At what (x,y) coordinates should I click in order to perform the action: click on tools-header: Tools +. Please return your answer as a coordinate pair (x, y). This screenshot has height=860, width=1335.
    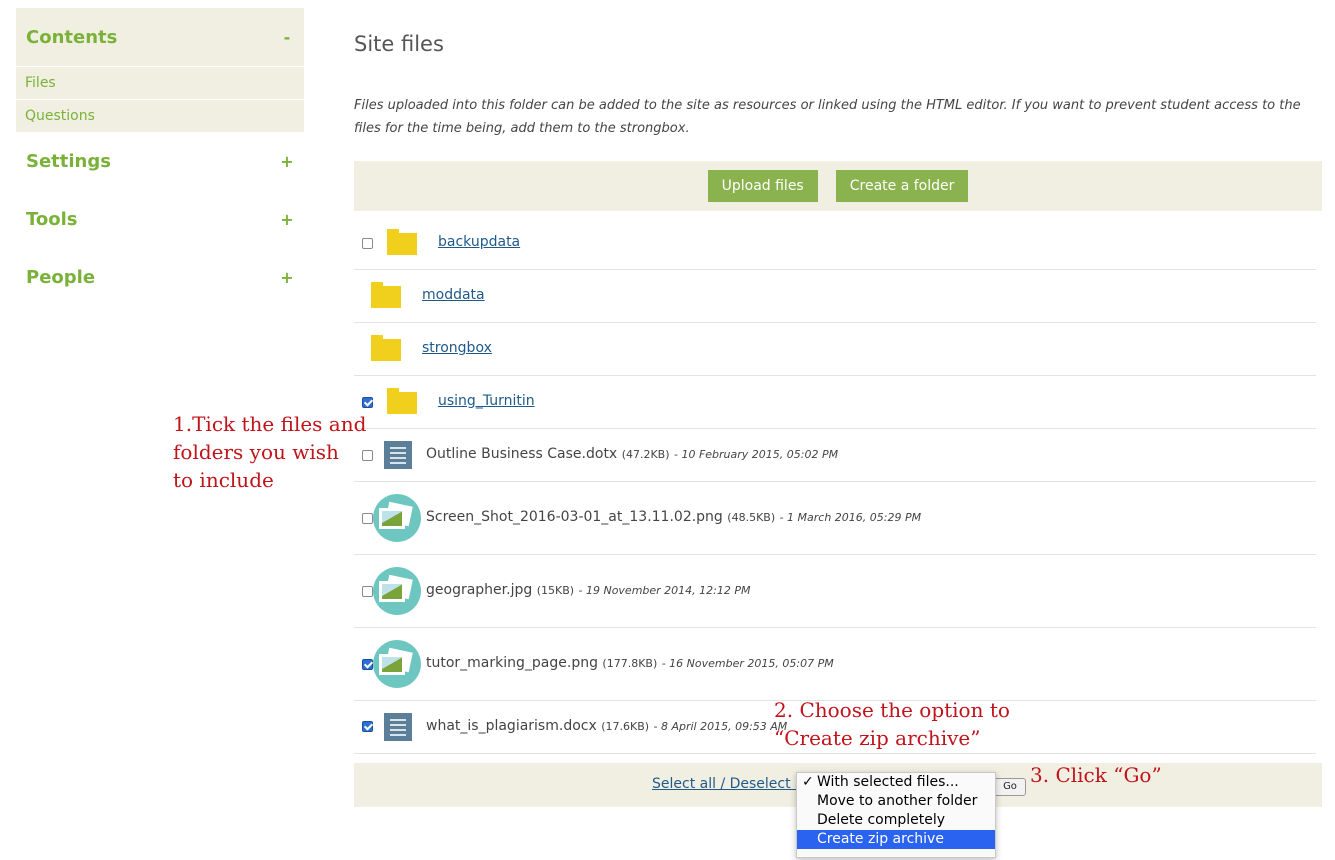
    Looking at the image, I should click on (160, 219).